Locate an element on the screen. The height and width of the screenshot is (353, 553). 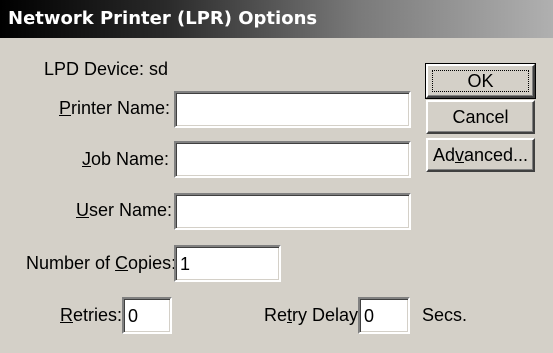
retries-label-text: etries: is located at coordinates (98, 315).